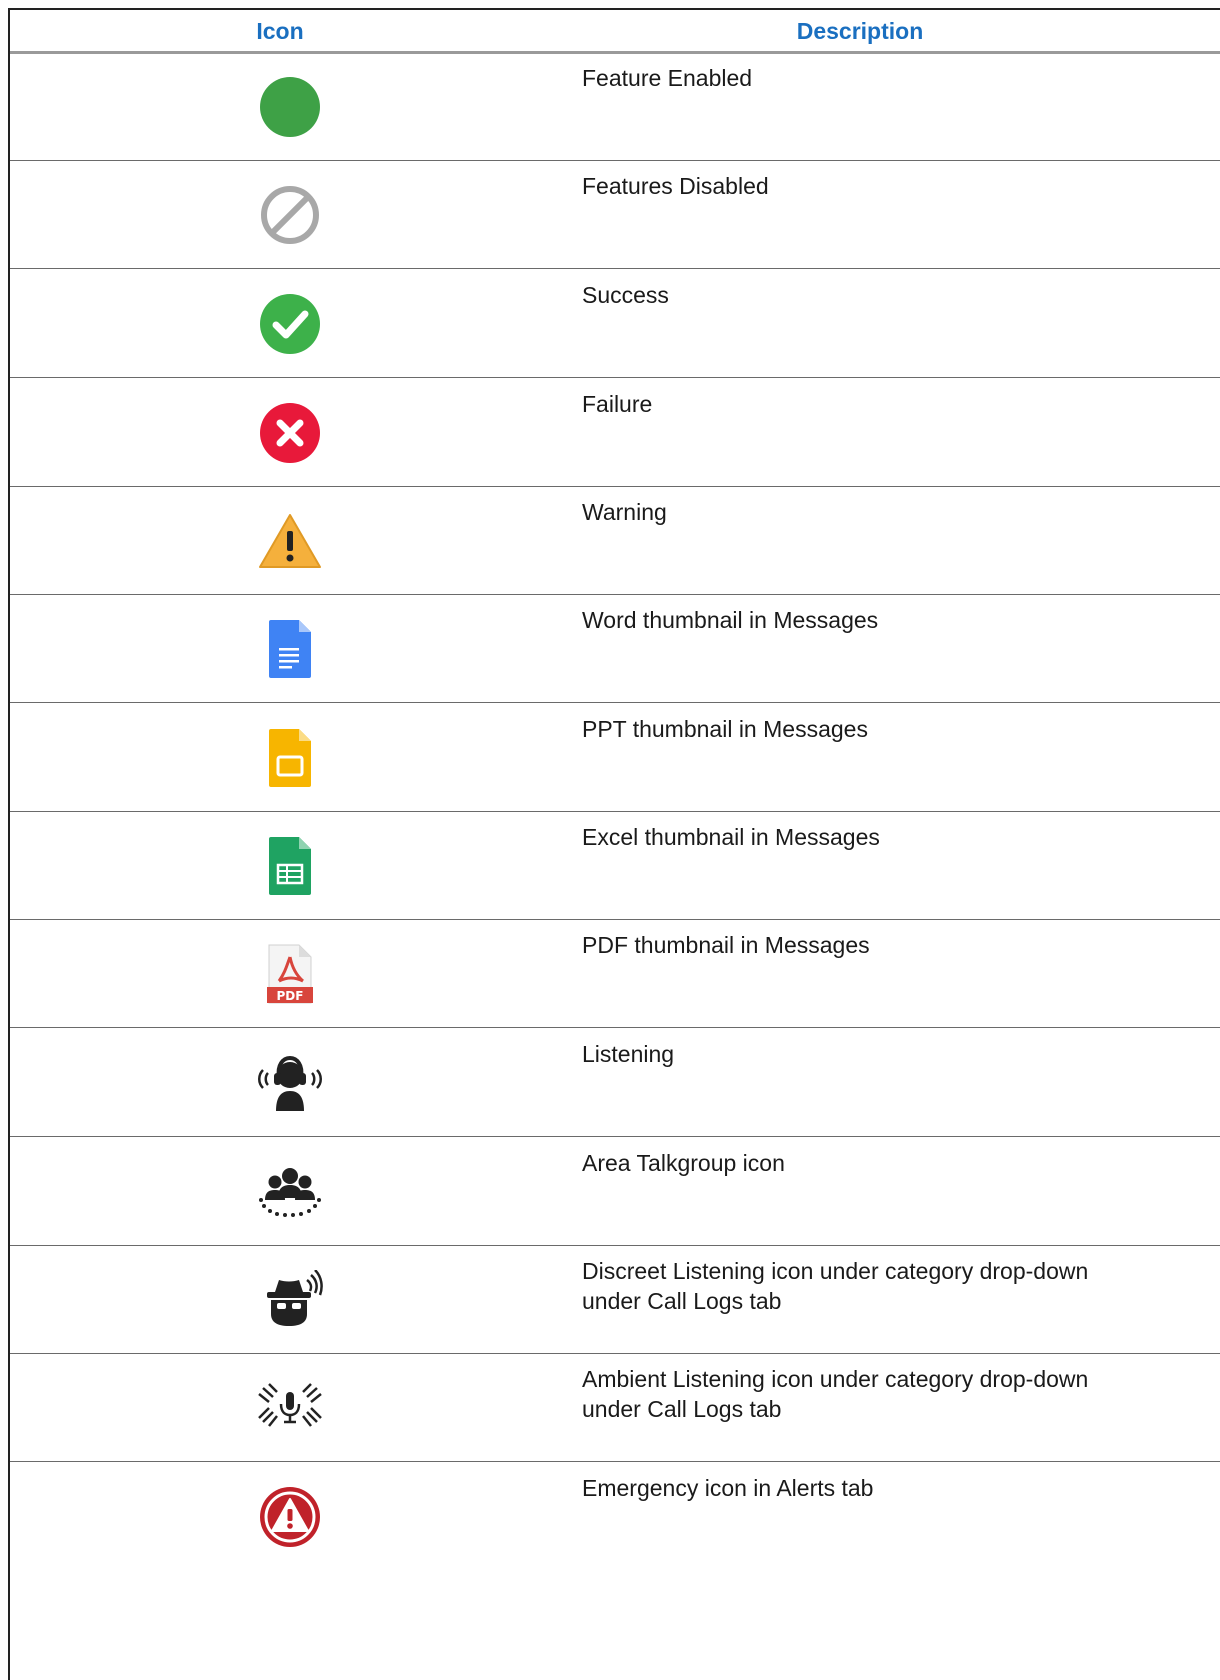  What do you see at coordinates (290, 758) in the screenshot?
I see `ppt-slides-icon` at bounding box center [290, 758].